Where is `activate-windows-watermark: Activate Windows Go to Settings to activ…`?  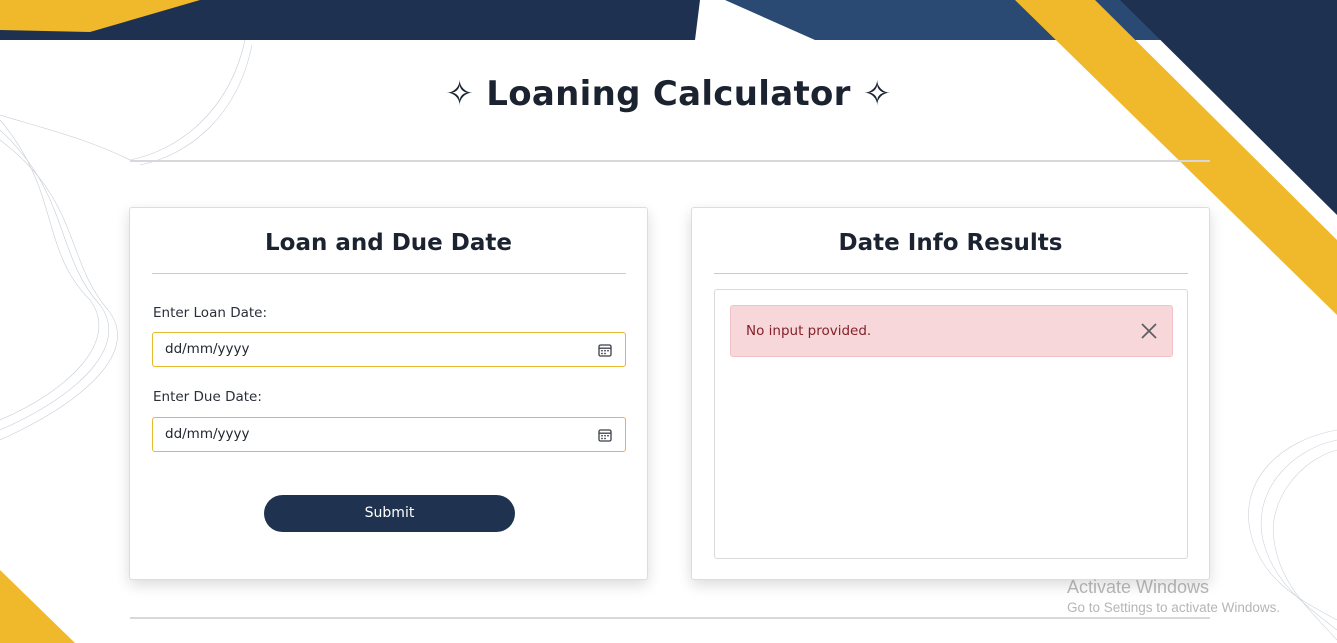 activate-windows-watermark: Activate Windows Go to Settings to activ… is located at coordinates (1173, 596).